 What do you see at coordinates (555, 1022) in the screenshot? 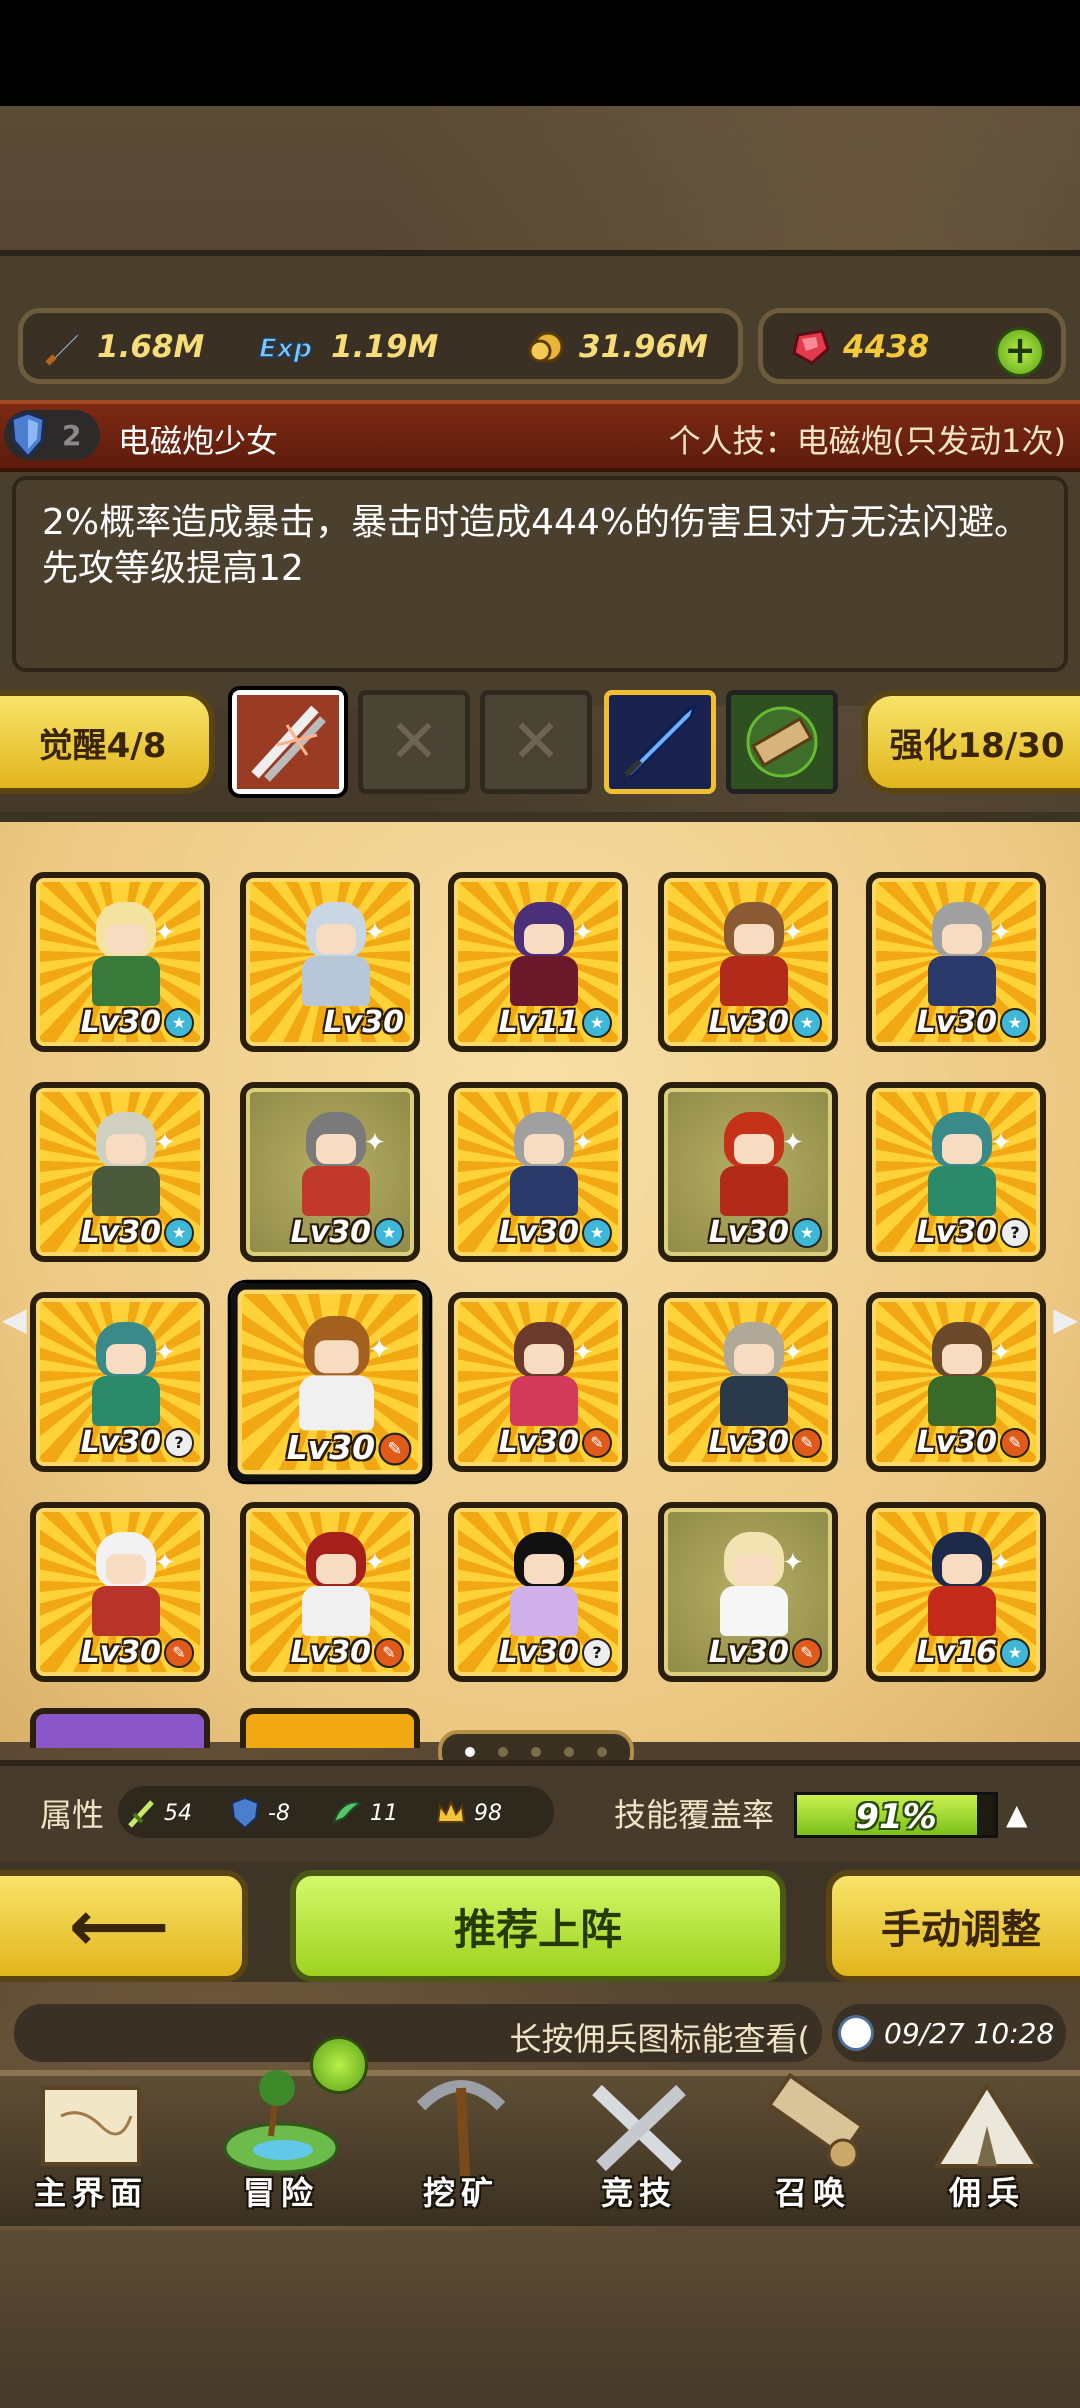
I see `hero-level: Lv11 ★` at bounding box center [555, 1022].